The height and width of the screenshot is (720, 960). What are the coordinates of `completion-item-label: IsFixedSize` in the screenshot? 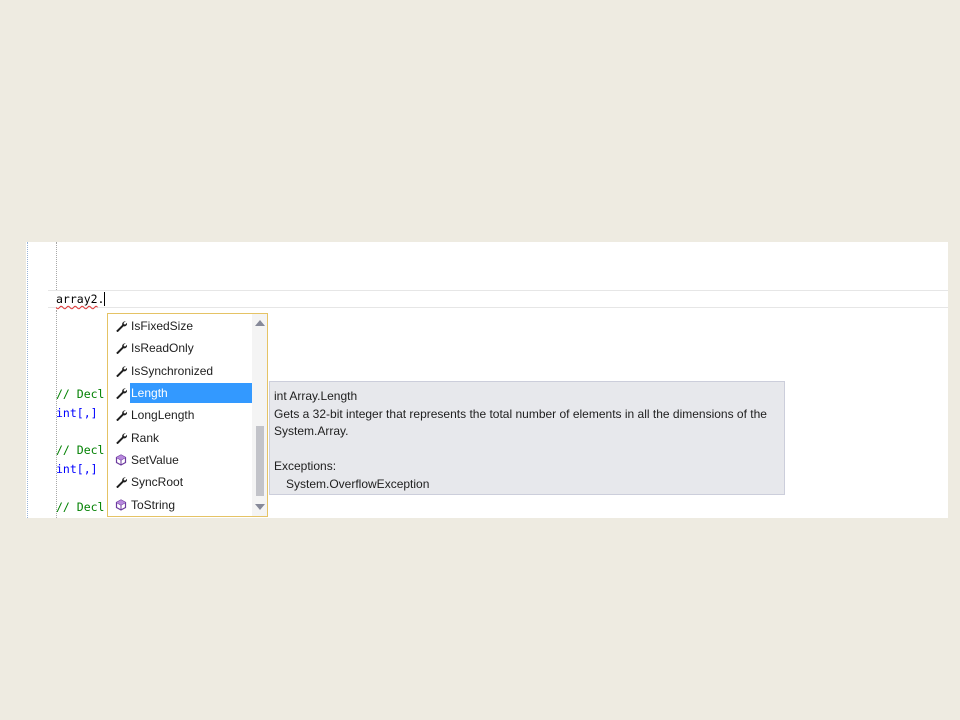 It's located at (162, 326).